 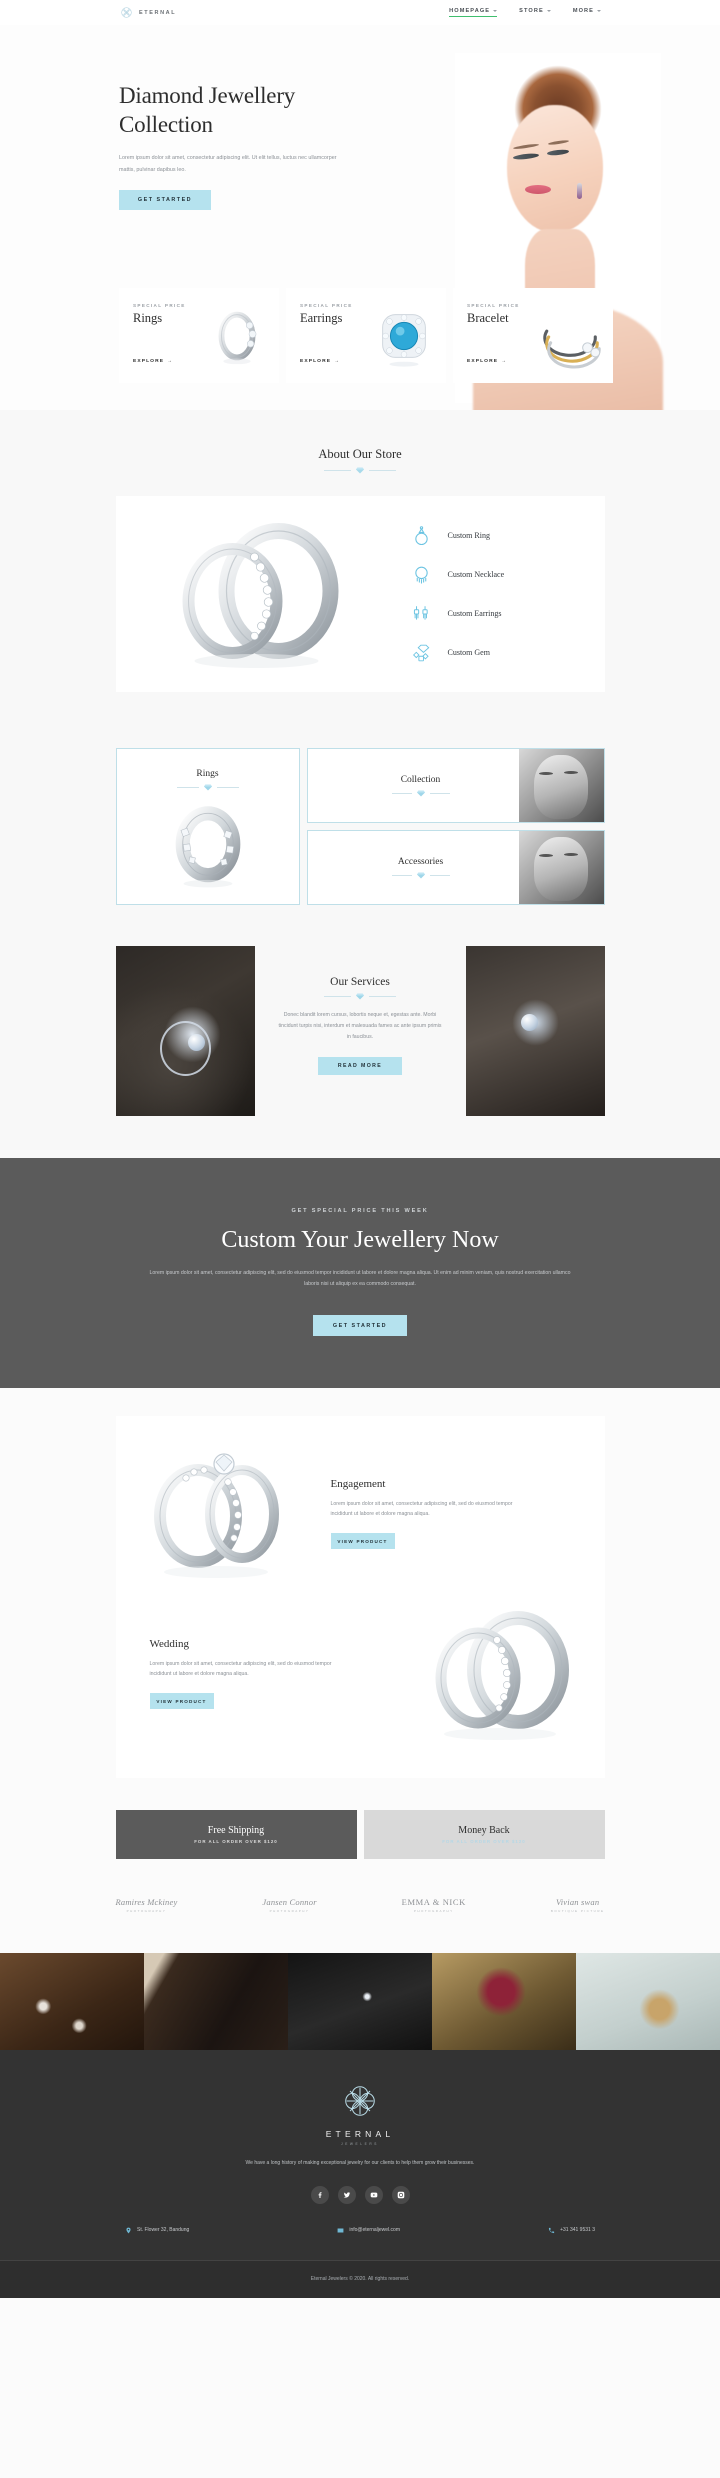 I want to click on banner-free-shipping: Free Shipping FOR ALL ORDER OVER $120, so click(x=236, y=1835).